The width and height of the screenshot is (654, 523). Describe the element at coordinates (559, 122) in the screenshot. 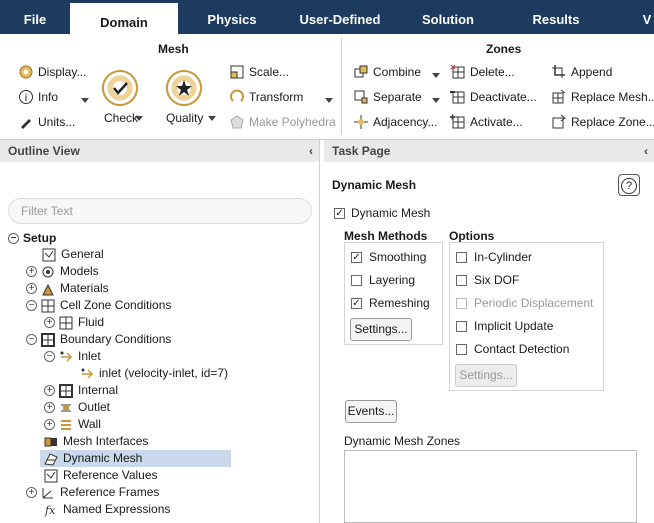

I see `replace-zone-icon` at that location.